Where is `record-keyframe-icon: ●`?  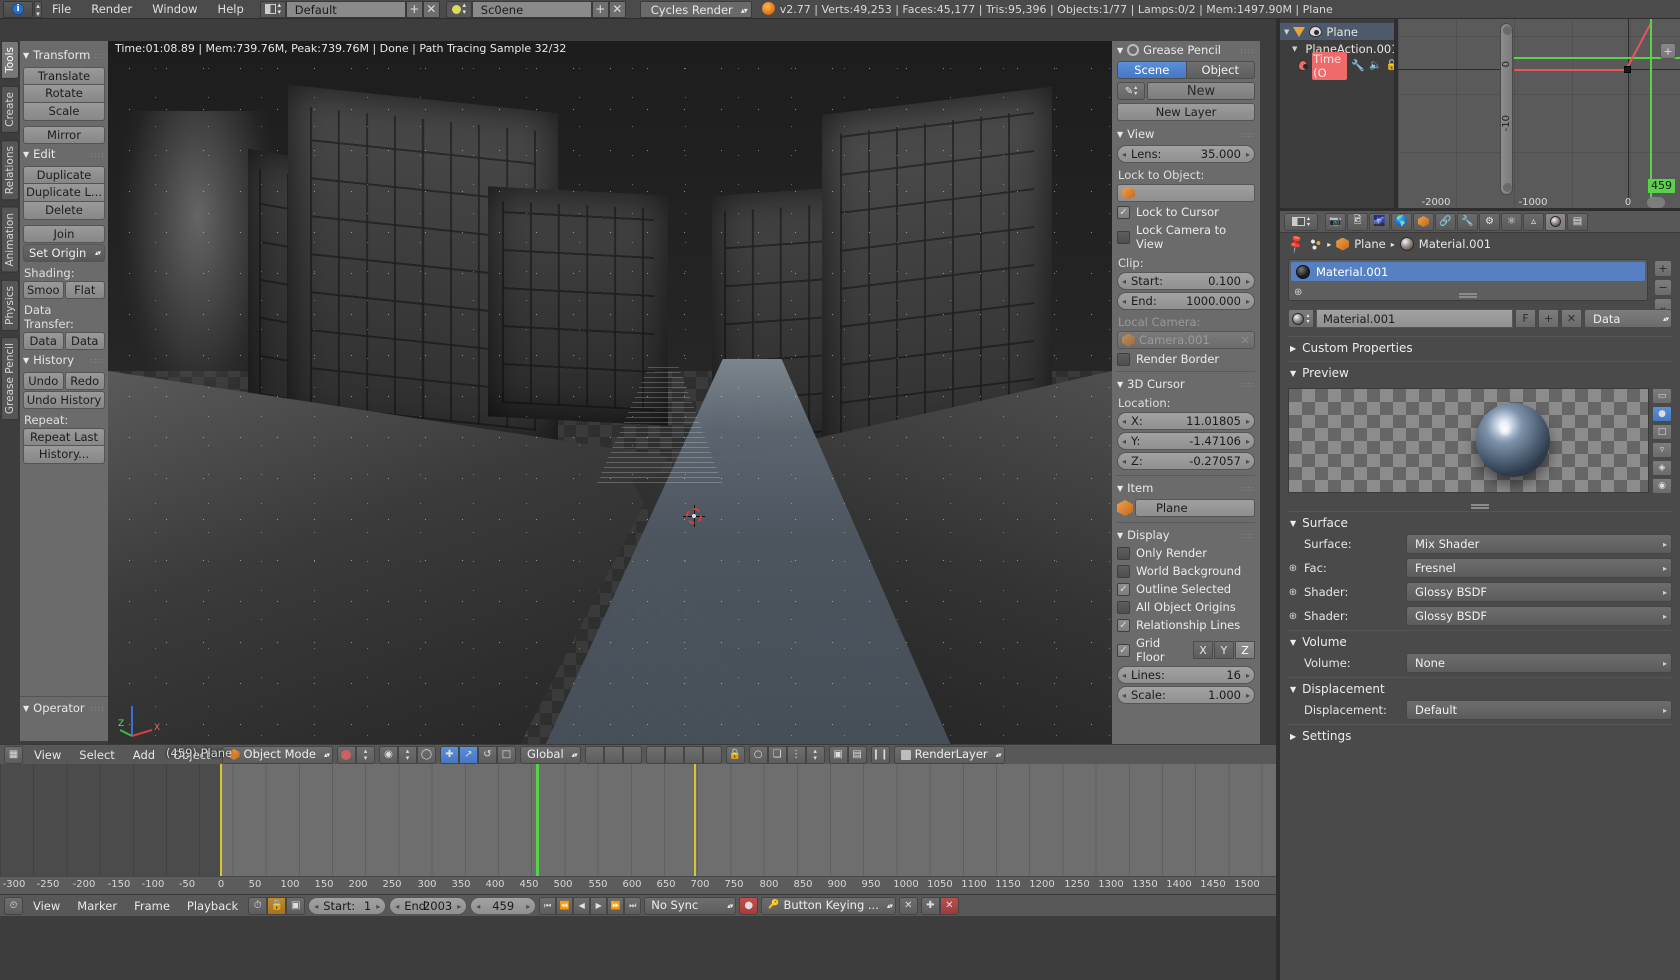 record-keyframe-icon: ● is located at coordinates (749, 905).